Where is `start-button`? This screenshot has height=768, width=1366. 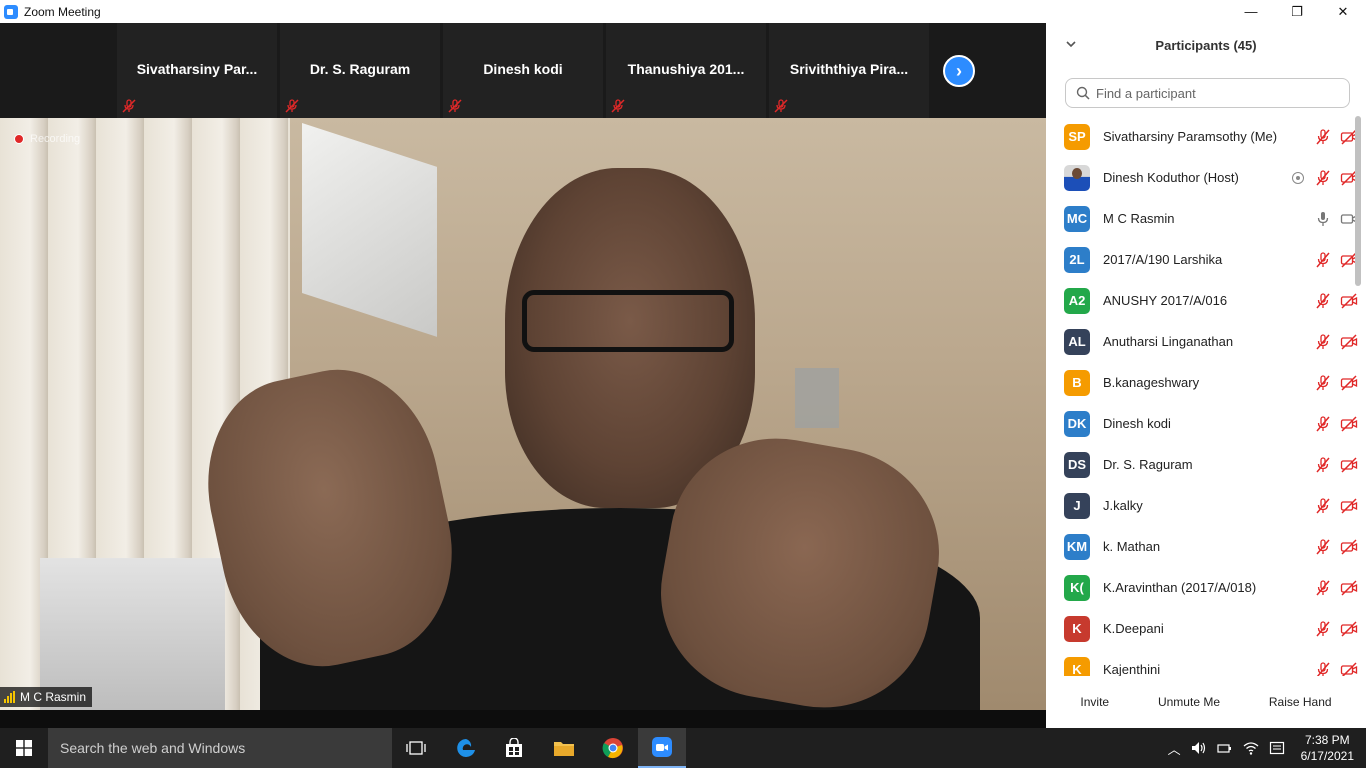 start-button is located at coordinates (24, 748).